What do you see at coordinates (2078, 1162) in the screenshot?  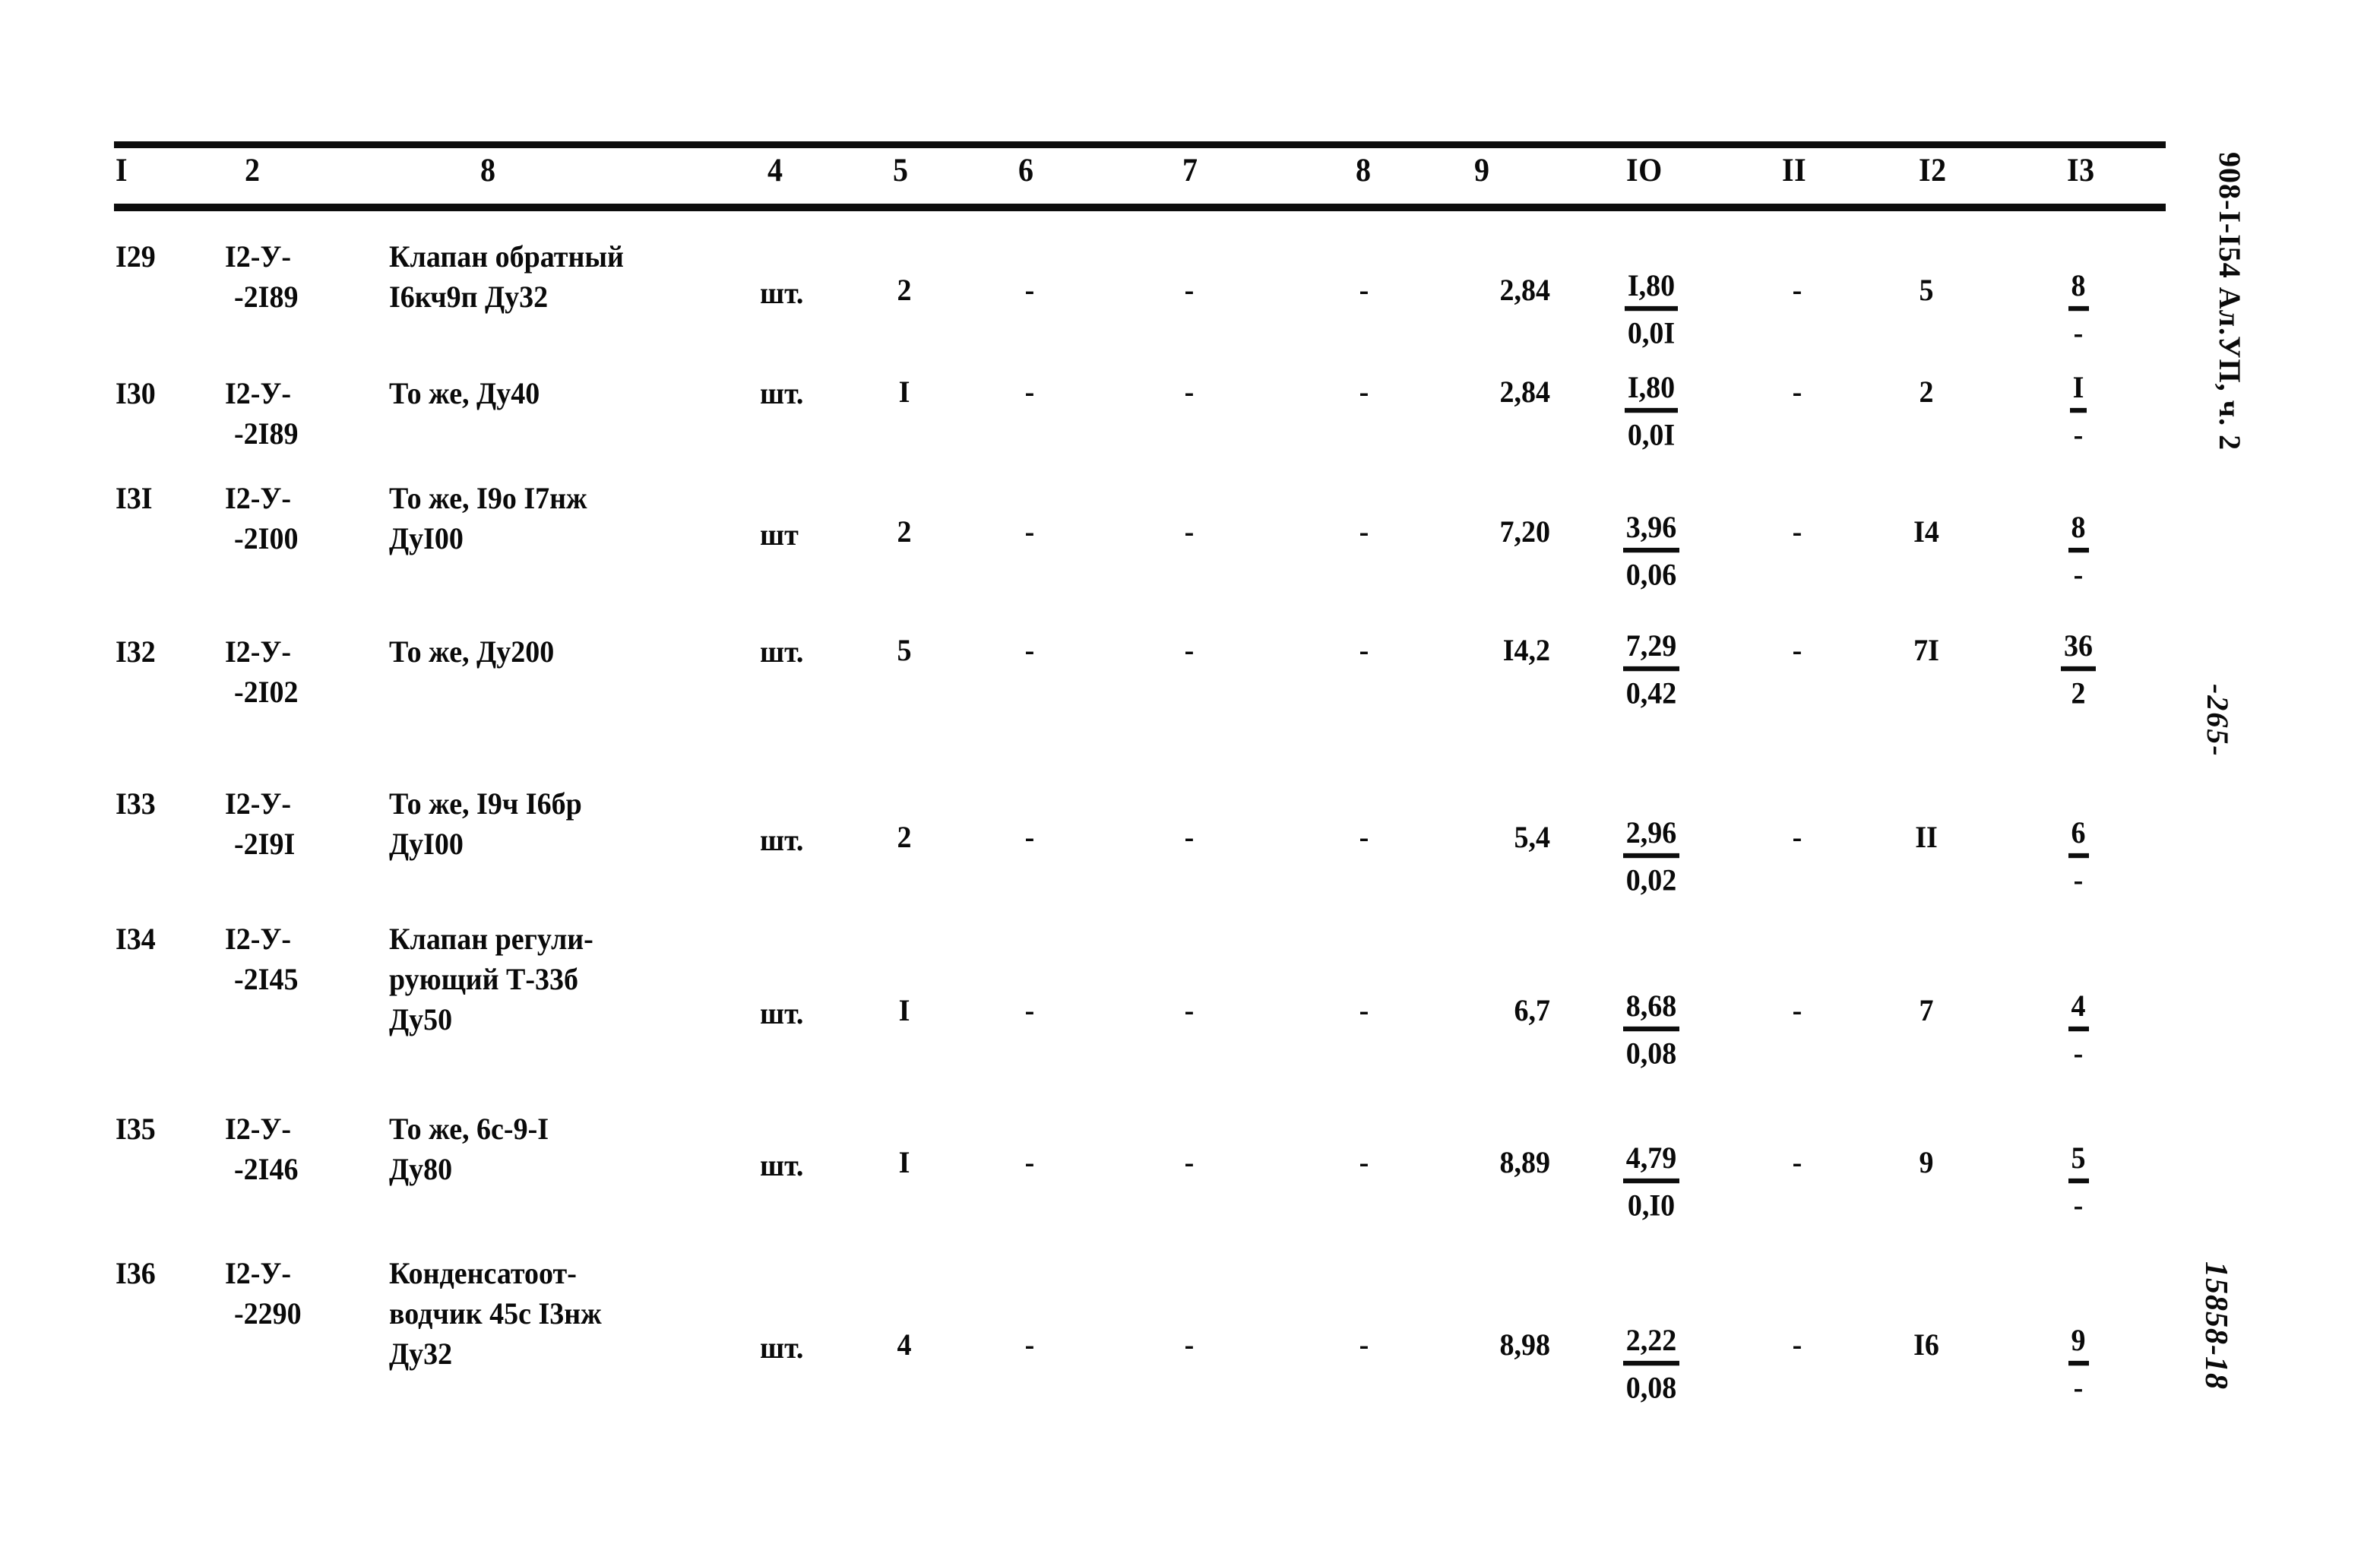 I see `fraction-numerator: 5` at bounding box center [2078, 1162].